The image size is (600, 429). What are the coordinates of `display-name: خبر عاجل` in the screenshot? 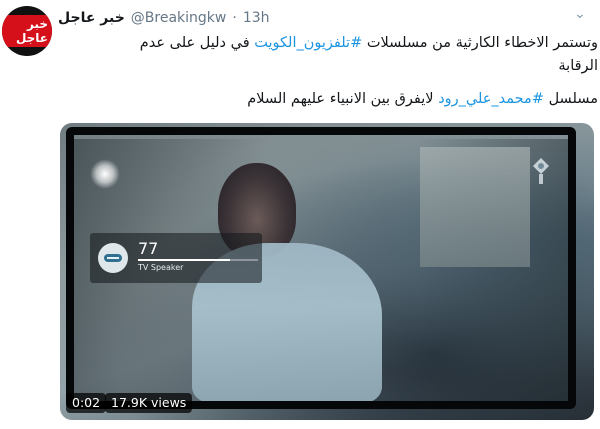 It's located at (91, 18).